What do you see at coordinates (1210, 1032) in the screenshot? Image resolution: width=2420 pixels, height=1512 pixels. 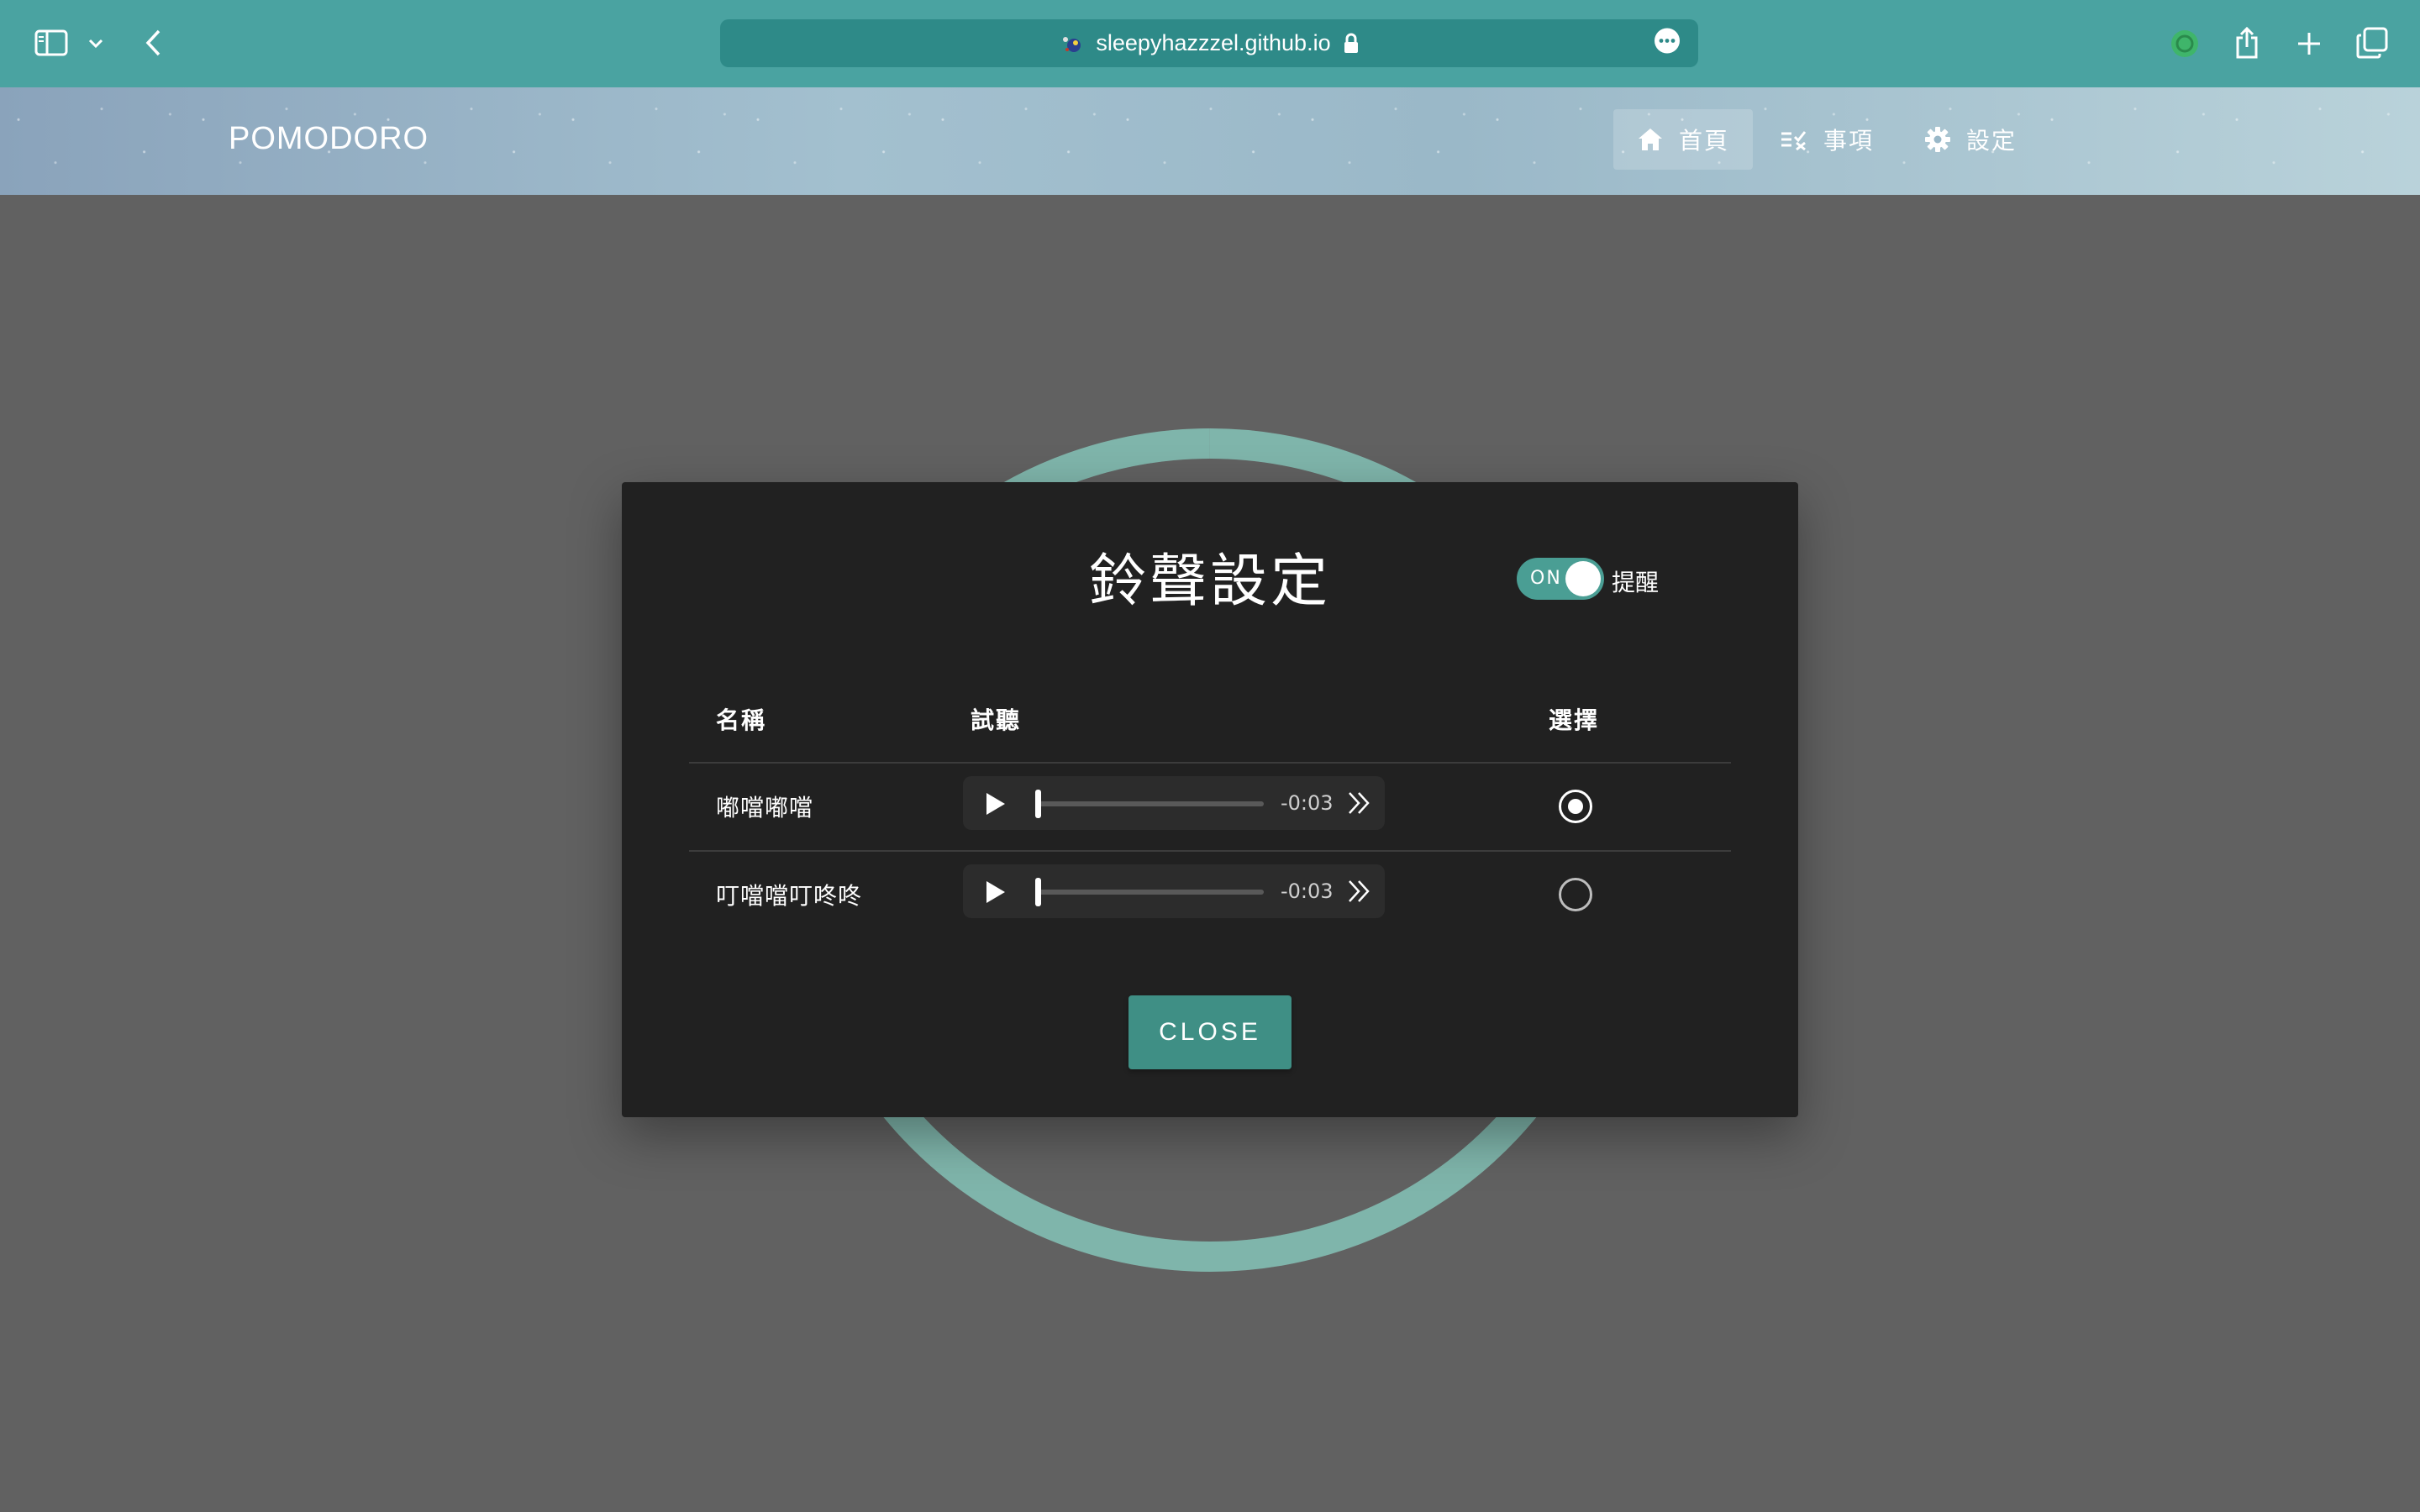 I see `close-button: CLOSE` at bounding box center [1210, 1032].